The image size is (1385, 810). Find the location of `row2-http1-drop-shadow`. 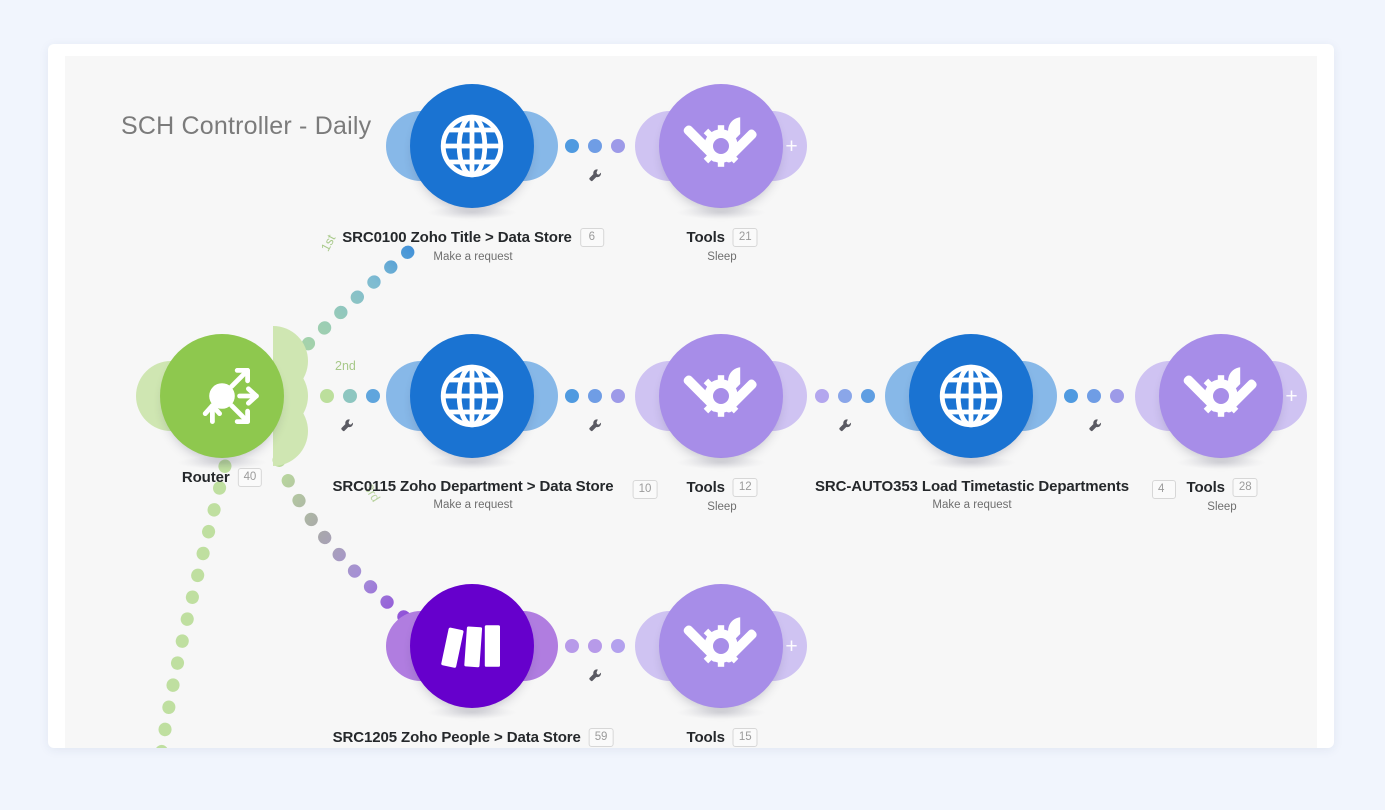

row2-http1-drop-shadow is located at coordinates (472, 462).